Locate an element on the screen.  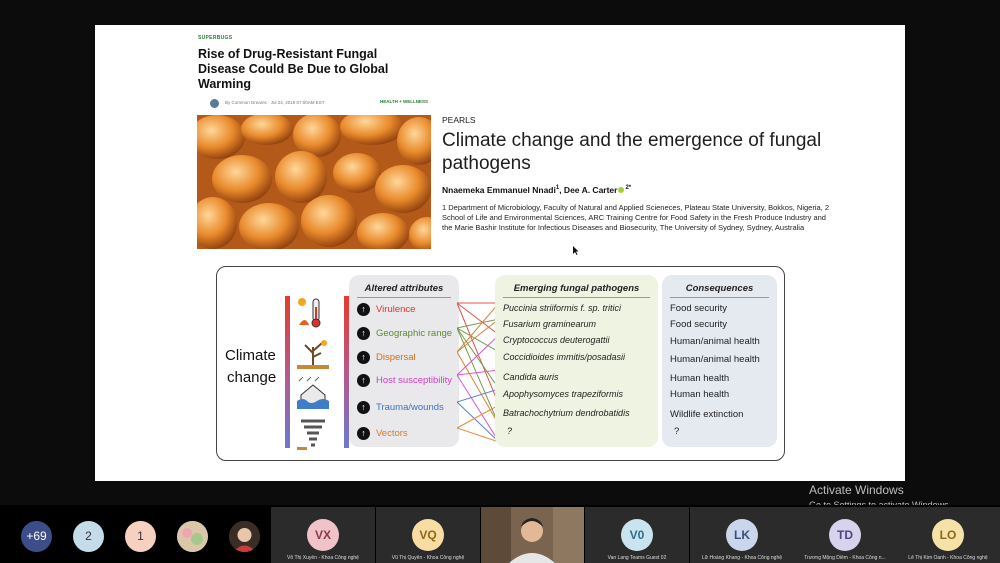
author-1: Nnaemeka Emmanuel Nnadi is located at coordinates (499, 190).